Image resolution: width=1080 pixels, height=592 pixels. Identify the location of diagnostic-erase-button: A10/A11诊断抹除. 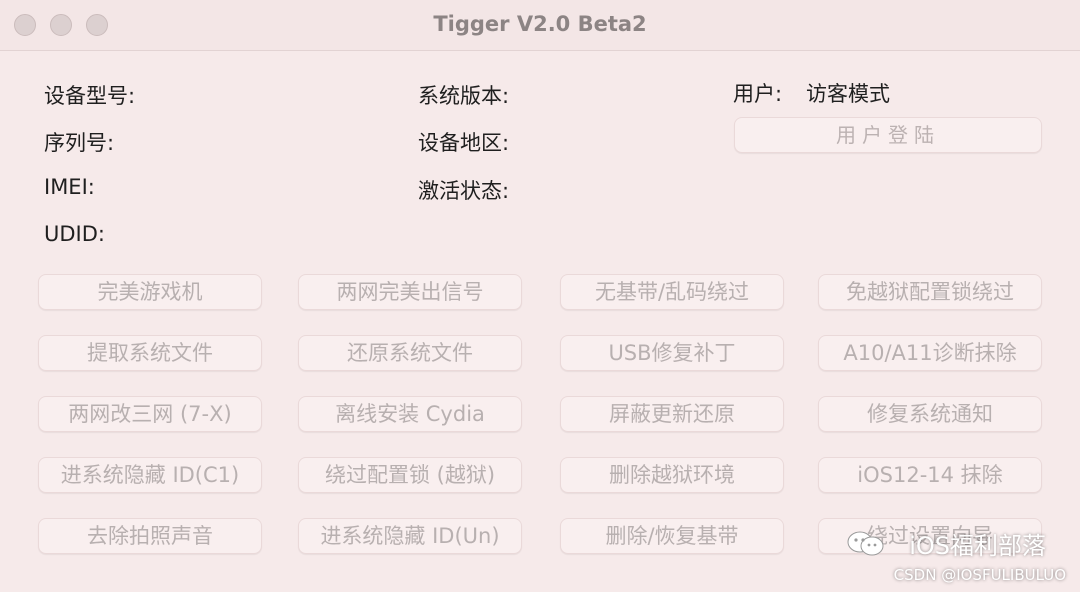
(930, 353).